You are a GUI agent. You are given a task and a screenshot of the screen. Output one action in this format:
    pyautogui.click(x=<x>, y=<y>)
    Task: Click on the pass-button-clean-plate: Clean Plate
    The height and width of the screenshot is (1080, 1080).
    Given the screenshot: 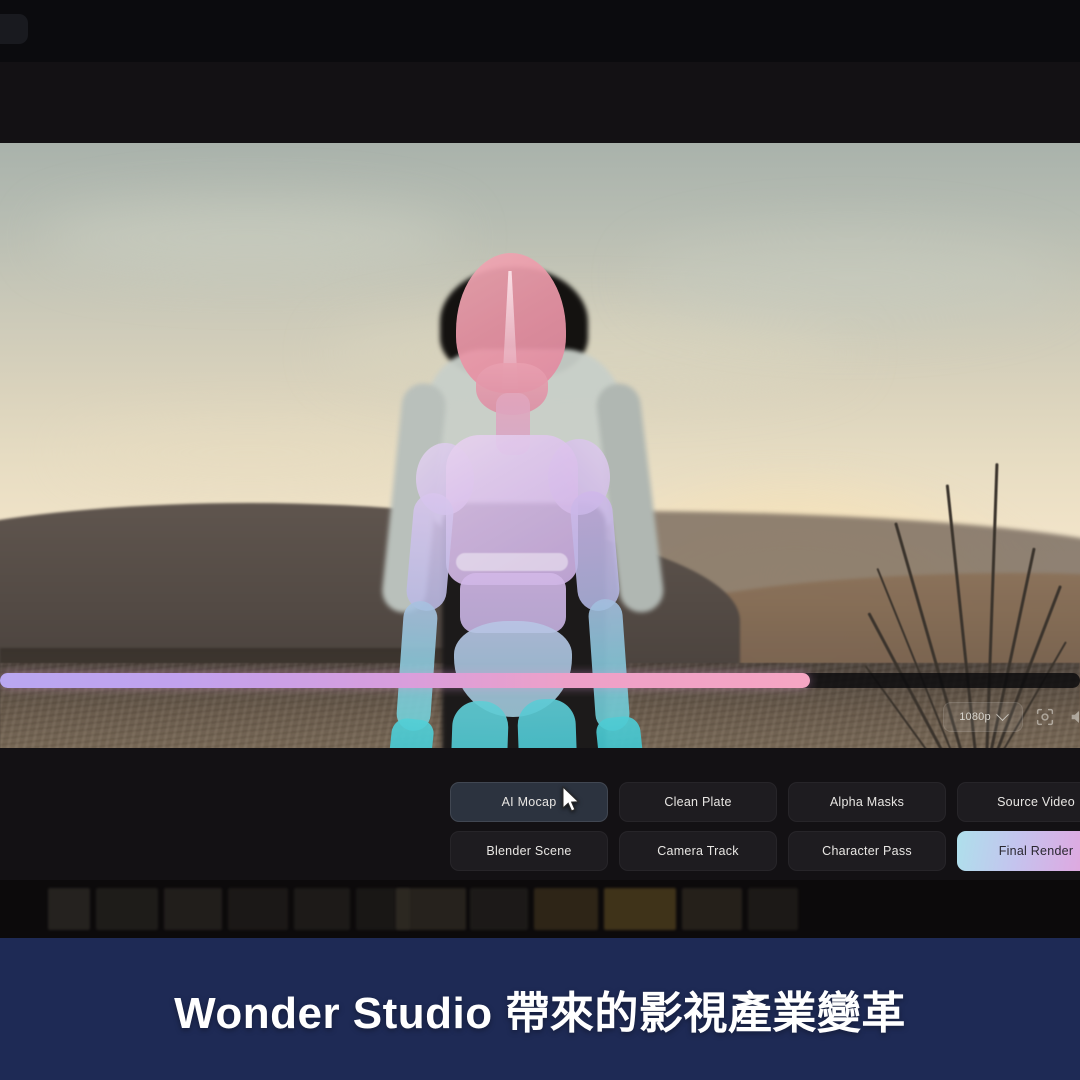 What is the action you would take?
    pyautogui.click(x=698, y=802)
    